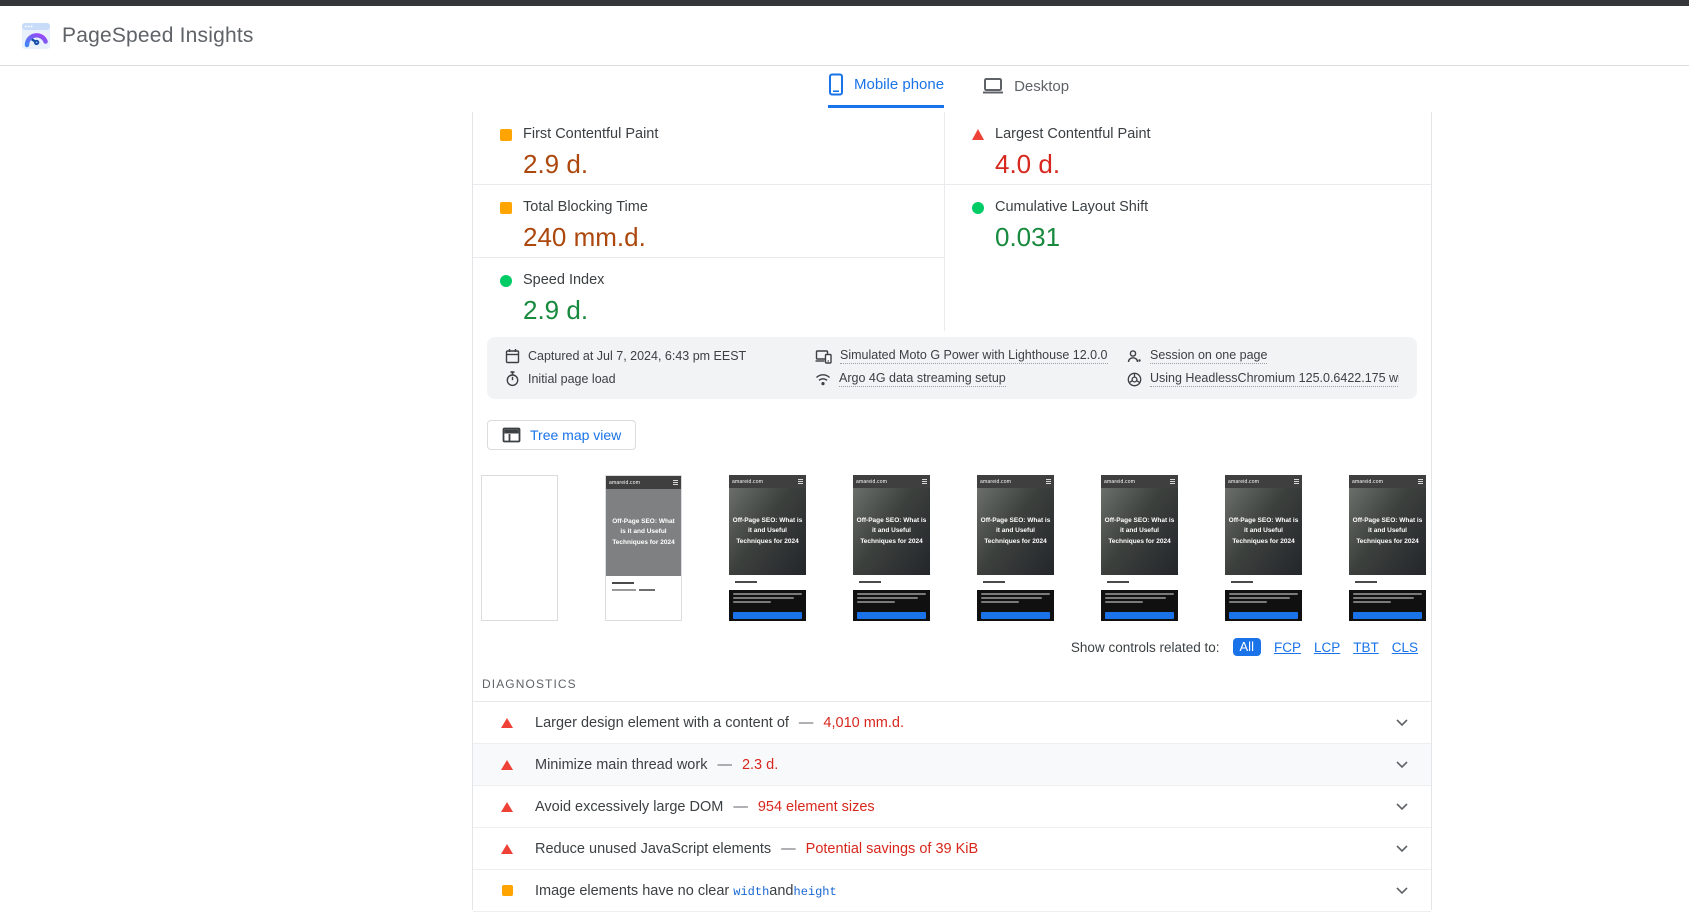 The image size is (1689, 912). What do you see at coordinates (1187, 294) in the screenshot?
I see `metric-empty-cell` at bounding box center [1187, 294].